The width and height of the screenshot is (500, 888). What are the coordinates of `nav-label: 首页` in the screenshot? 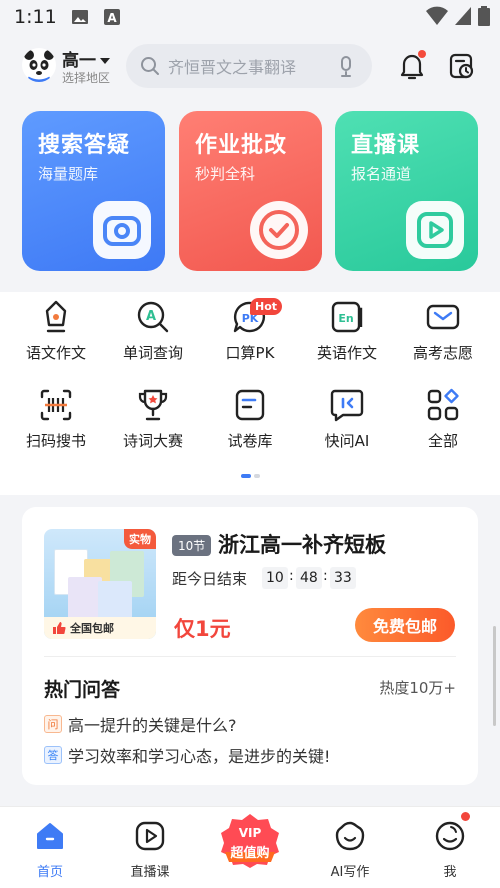 It's located at (49, 872).